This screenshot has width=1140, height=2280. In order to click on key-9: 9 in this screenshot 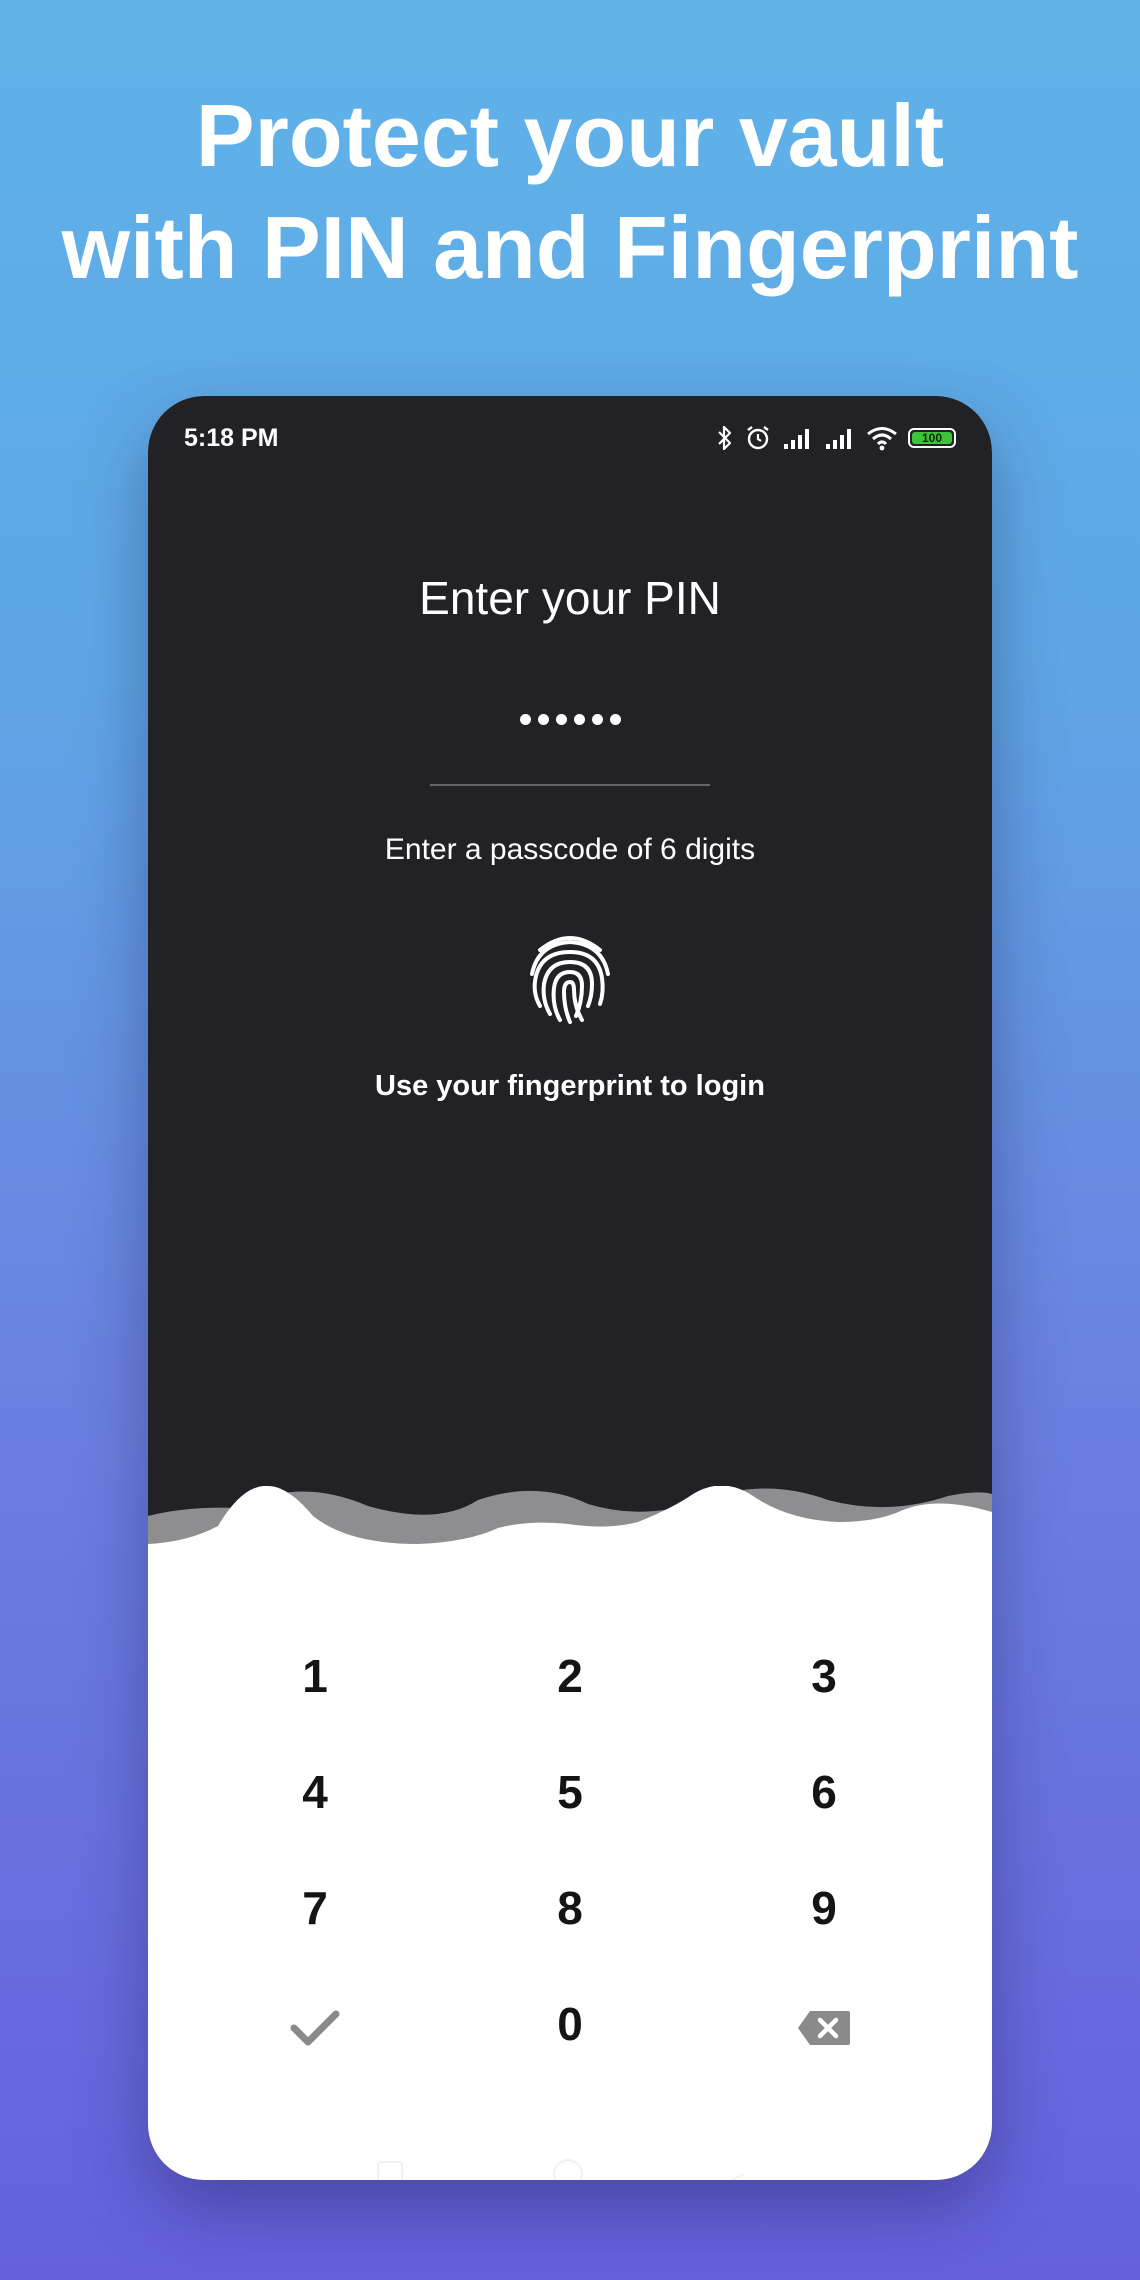, I will do `click(824, 1908)`.